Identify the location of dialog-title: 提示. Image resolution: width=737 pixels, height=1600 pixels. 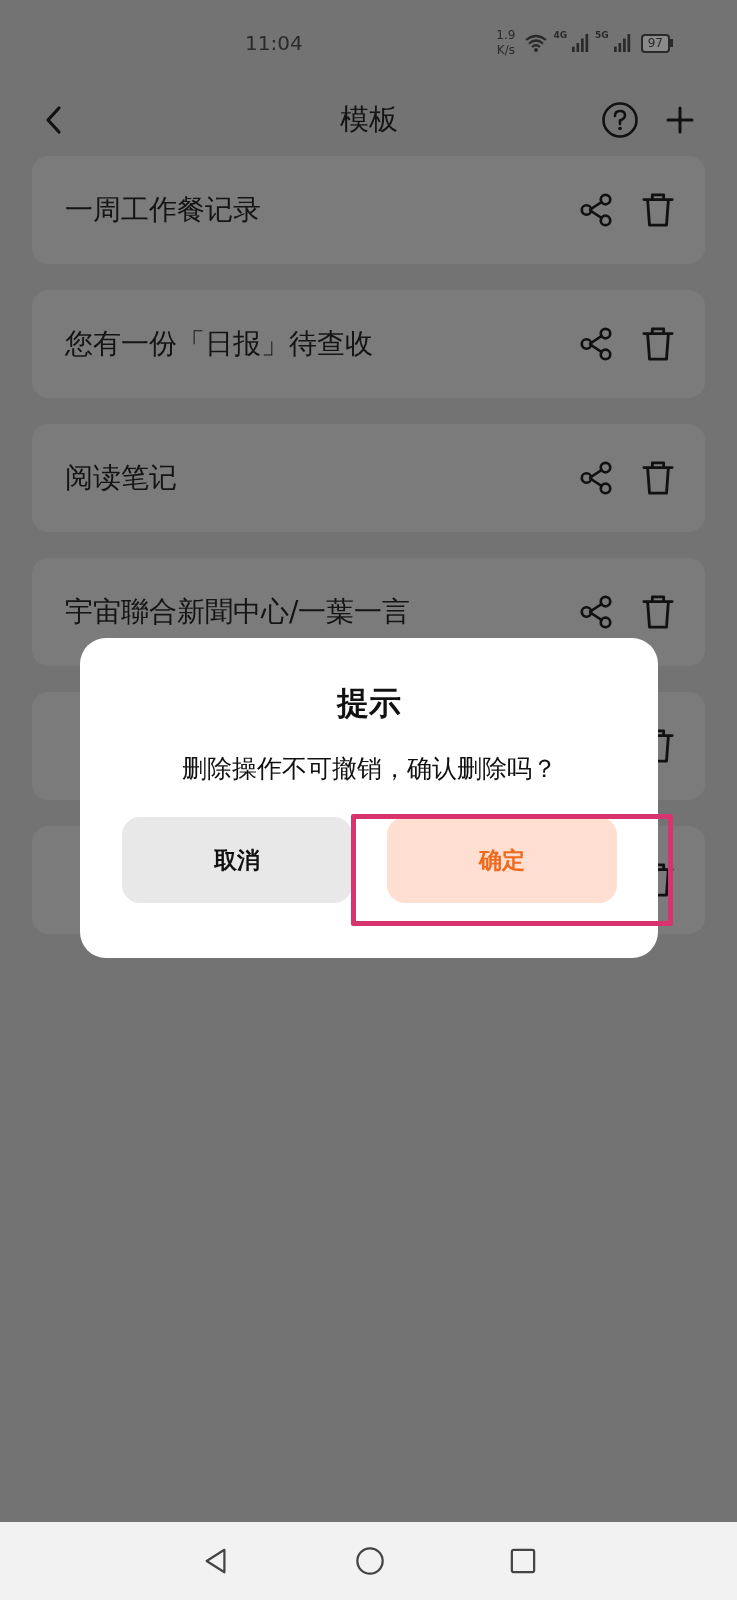
(369, 703).